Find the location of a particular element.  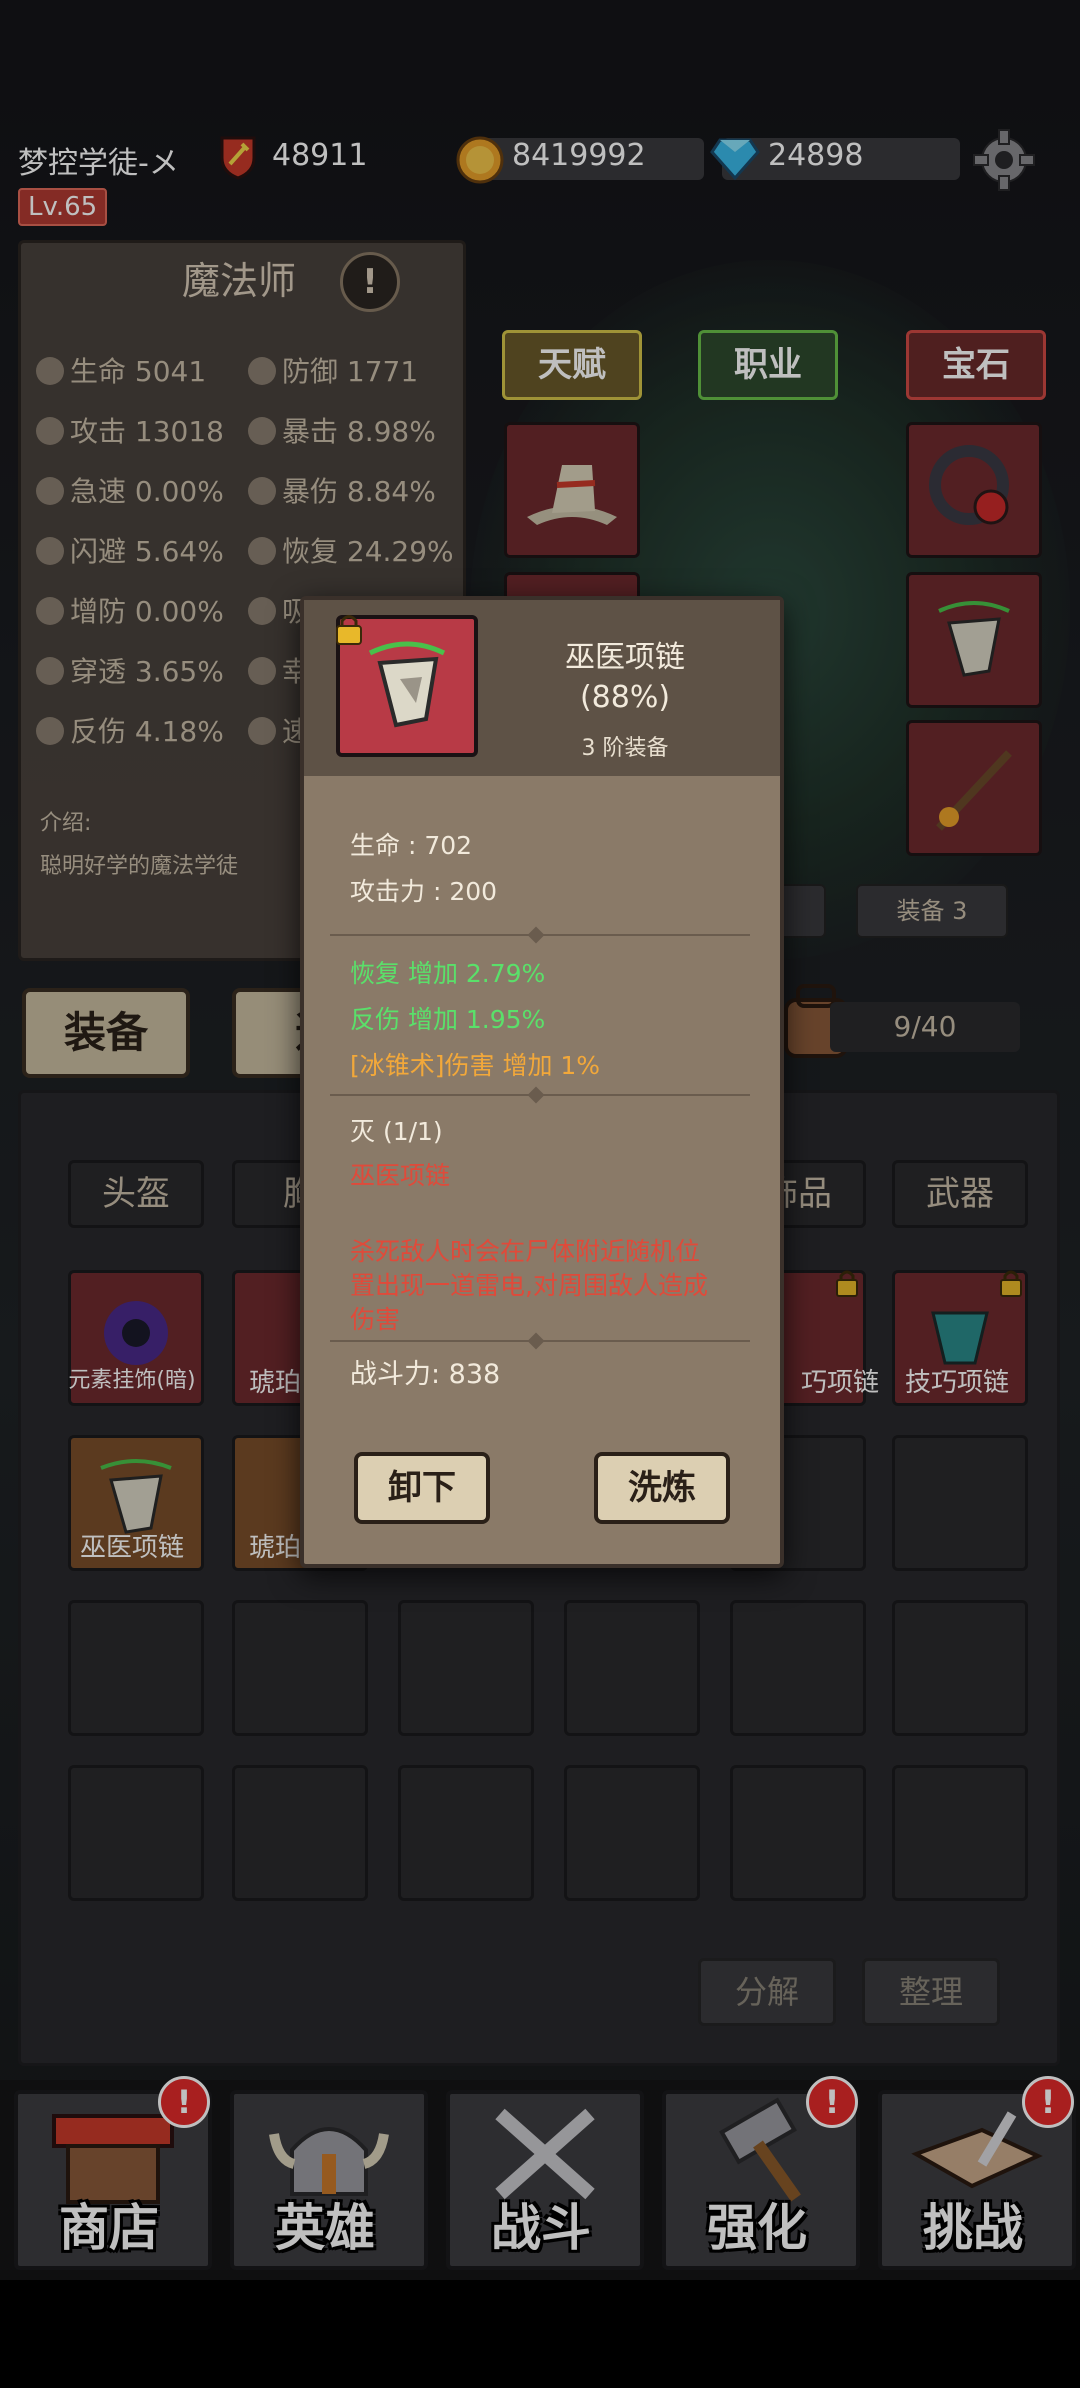

bonus-stat: 反伤 增加 1.95% is located at coordinates (448, 1019).